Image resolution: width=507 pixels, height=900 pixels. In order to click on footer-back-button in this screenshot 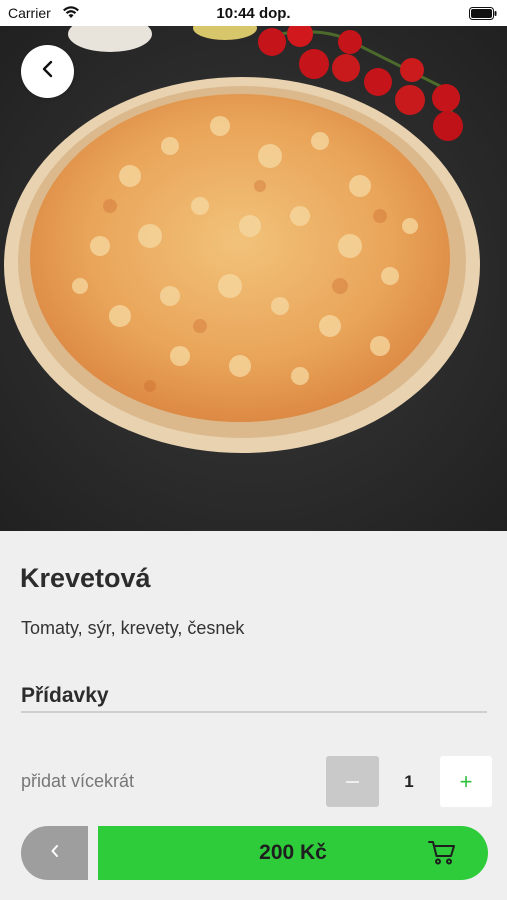, I will do `click(54, 853)`.